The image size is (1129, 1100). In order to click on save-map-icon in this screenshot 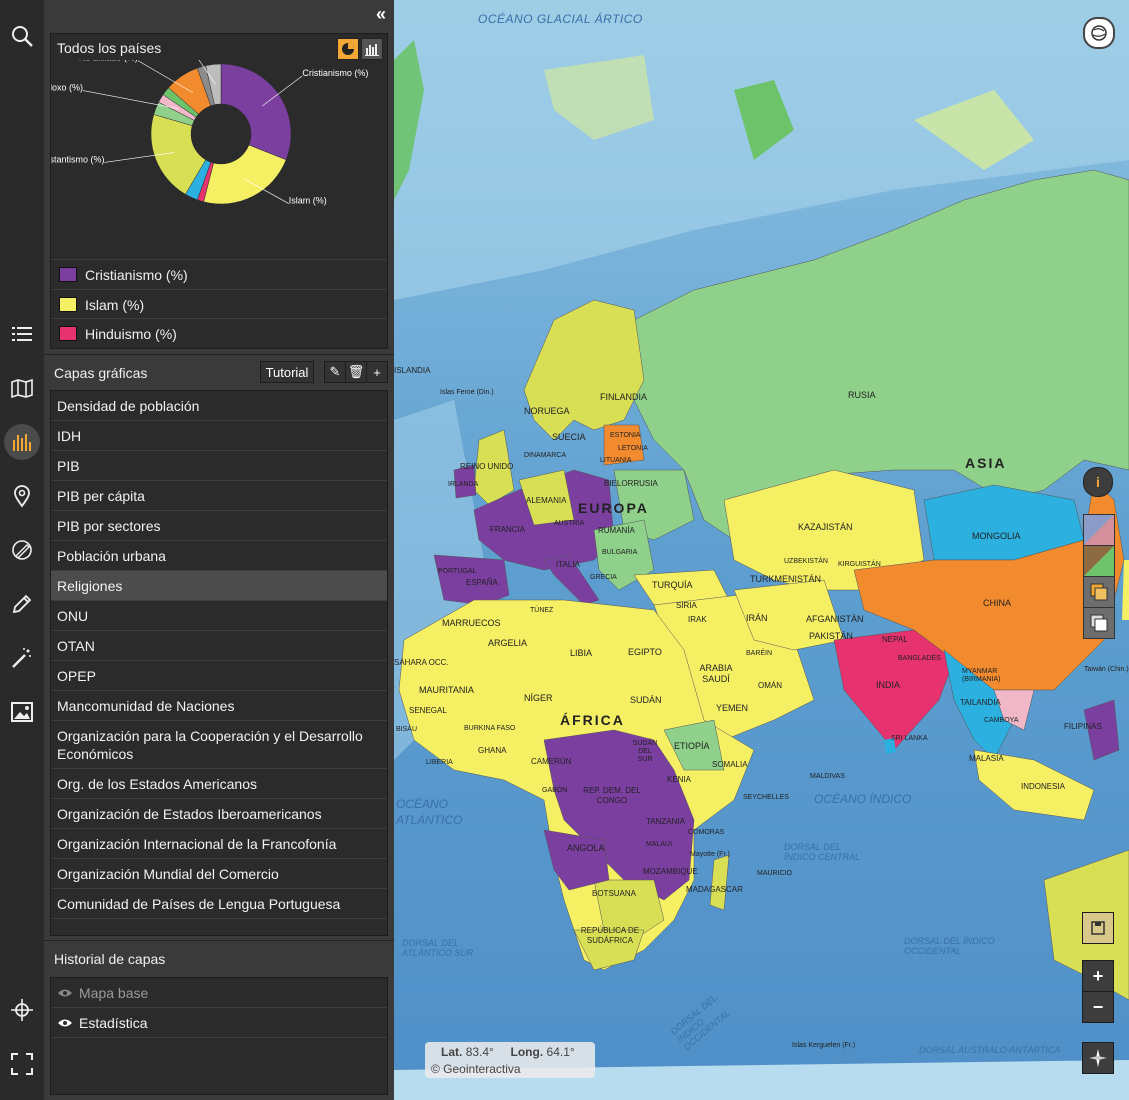, I will do `click(1098, 928)`.